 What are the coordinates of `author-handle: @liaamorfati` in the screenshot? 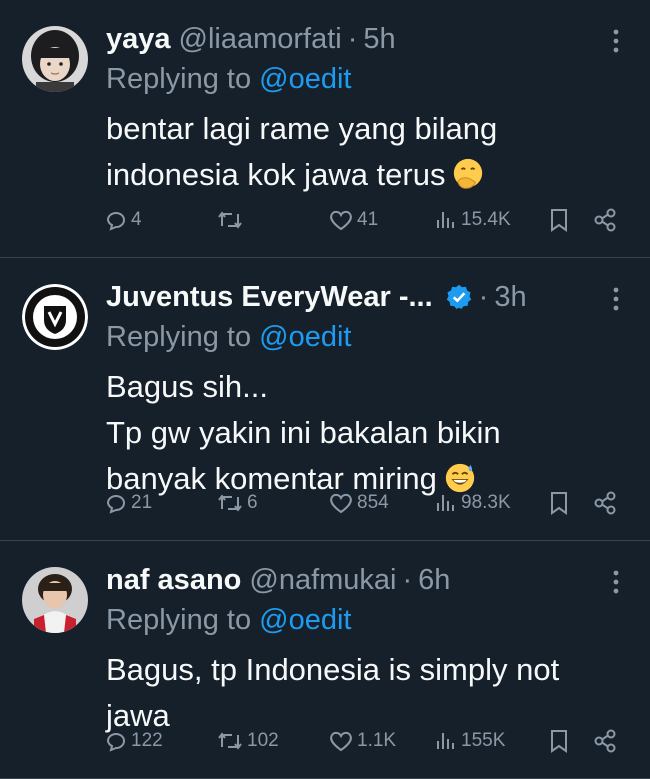 It's located at (260, 39).